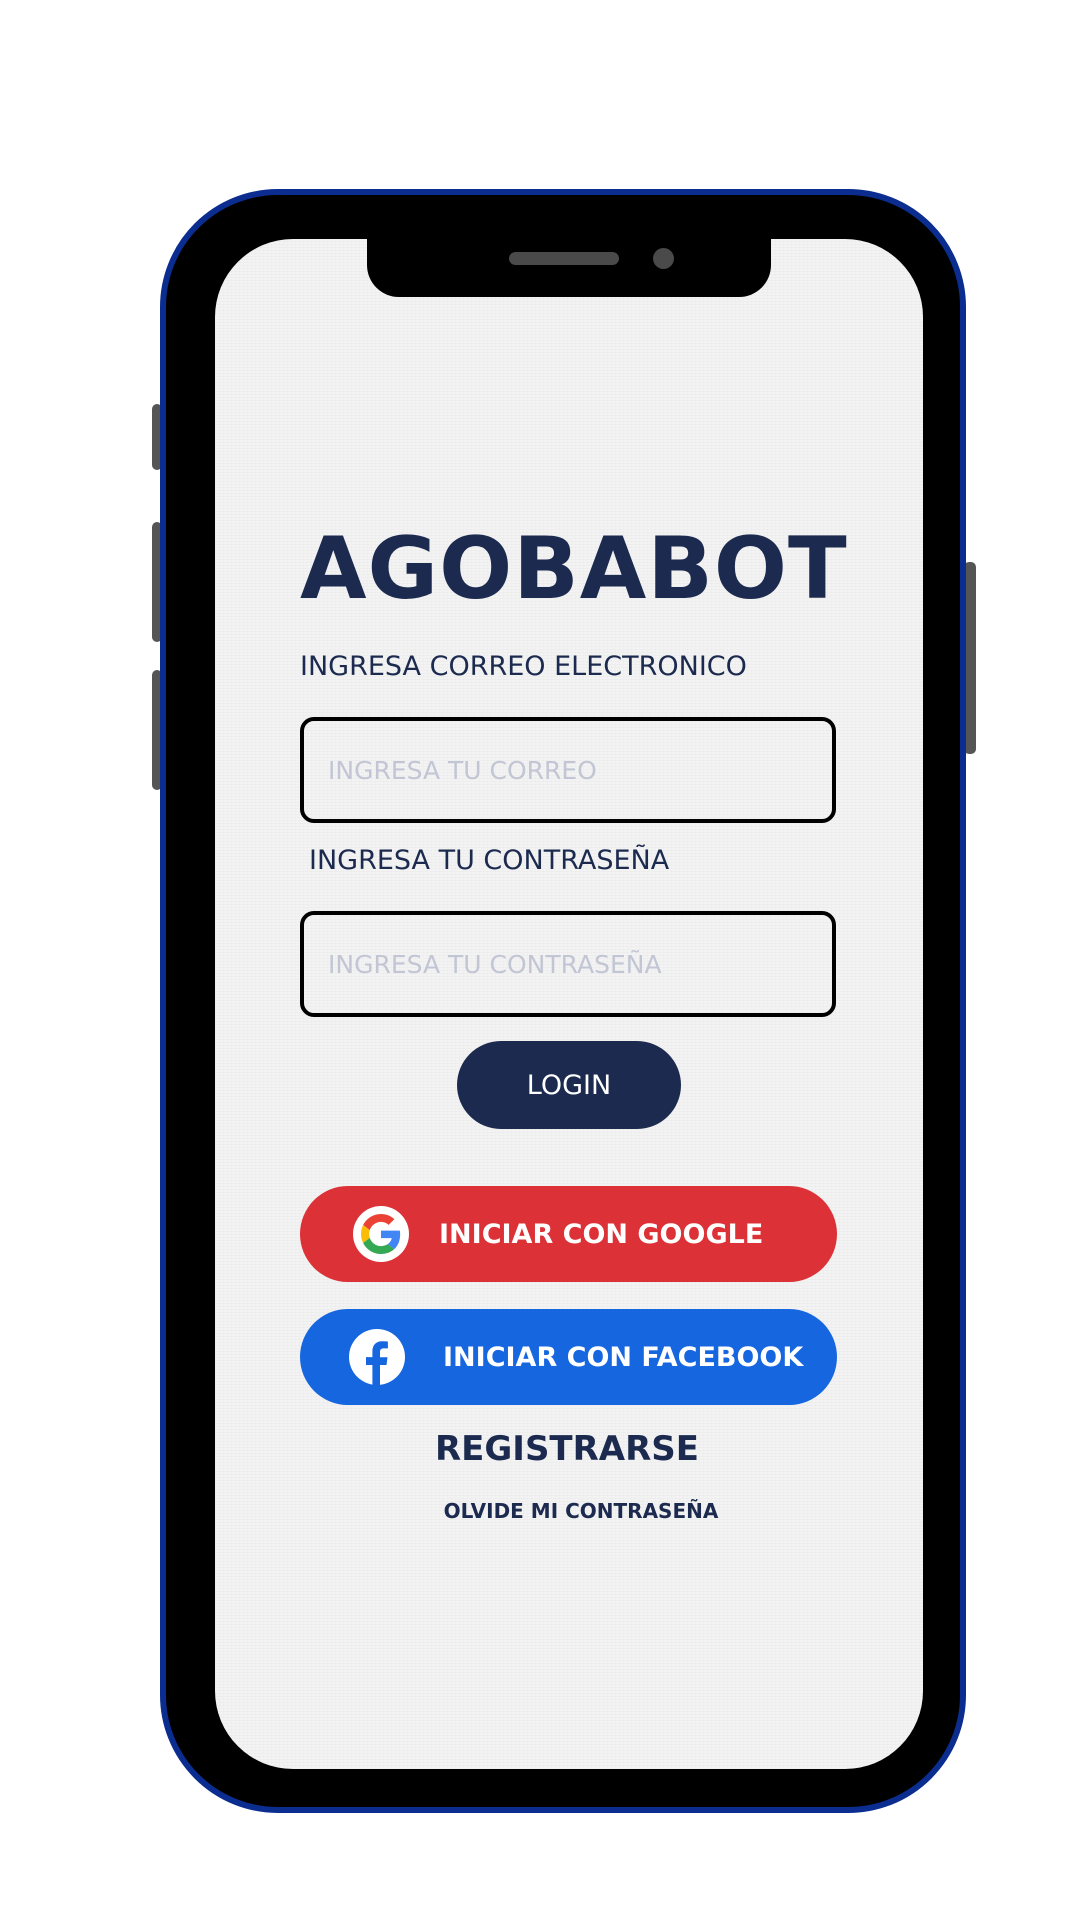 The height and width of the screenshot is (1920, 1080). I want to click on facebook-login-button: INICIAR CON FACEBOOK, so click(568, 1357).